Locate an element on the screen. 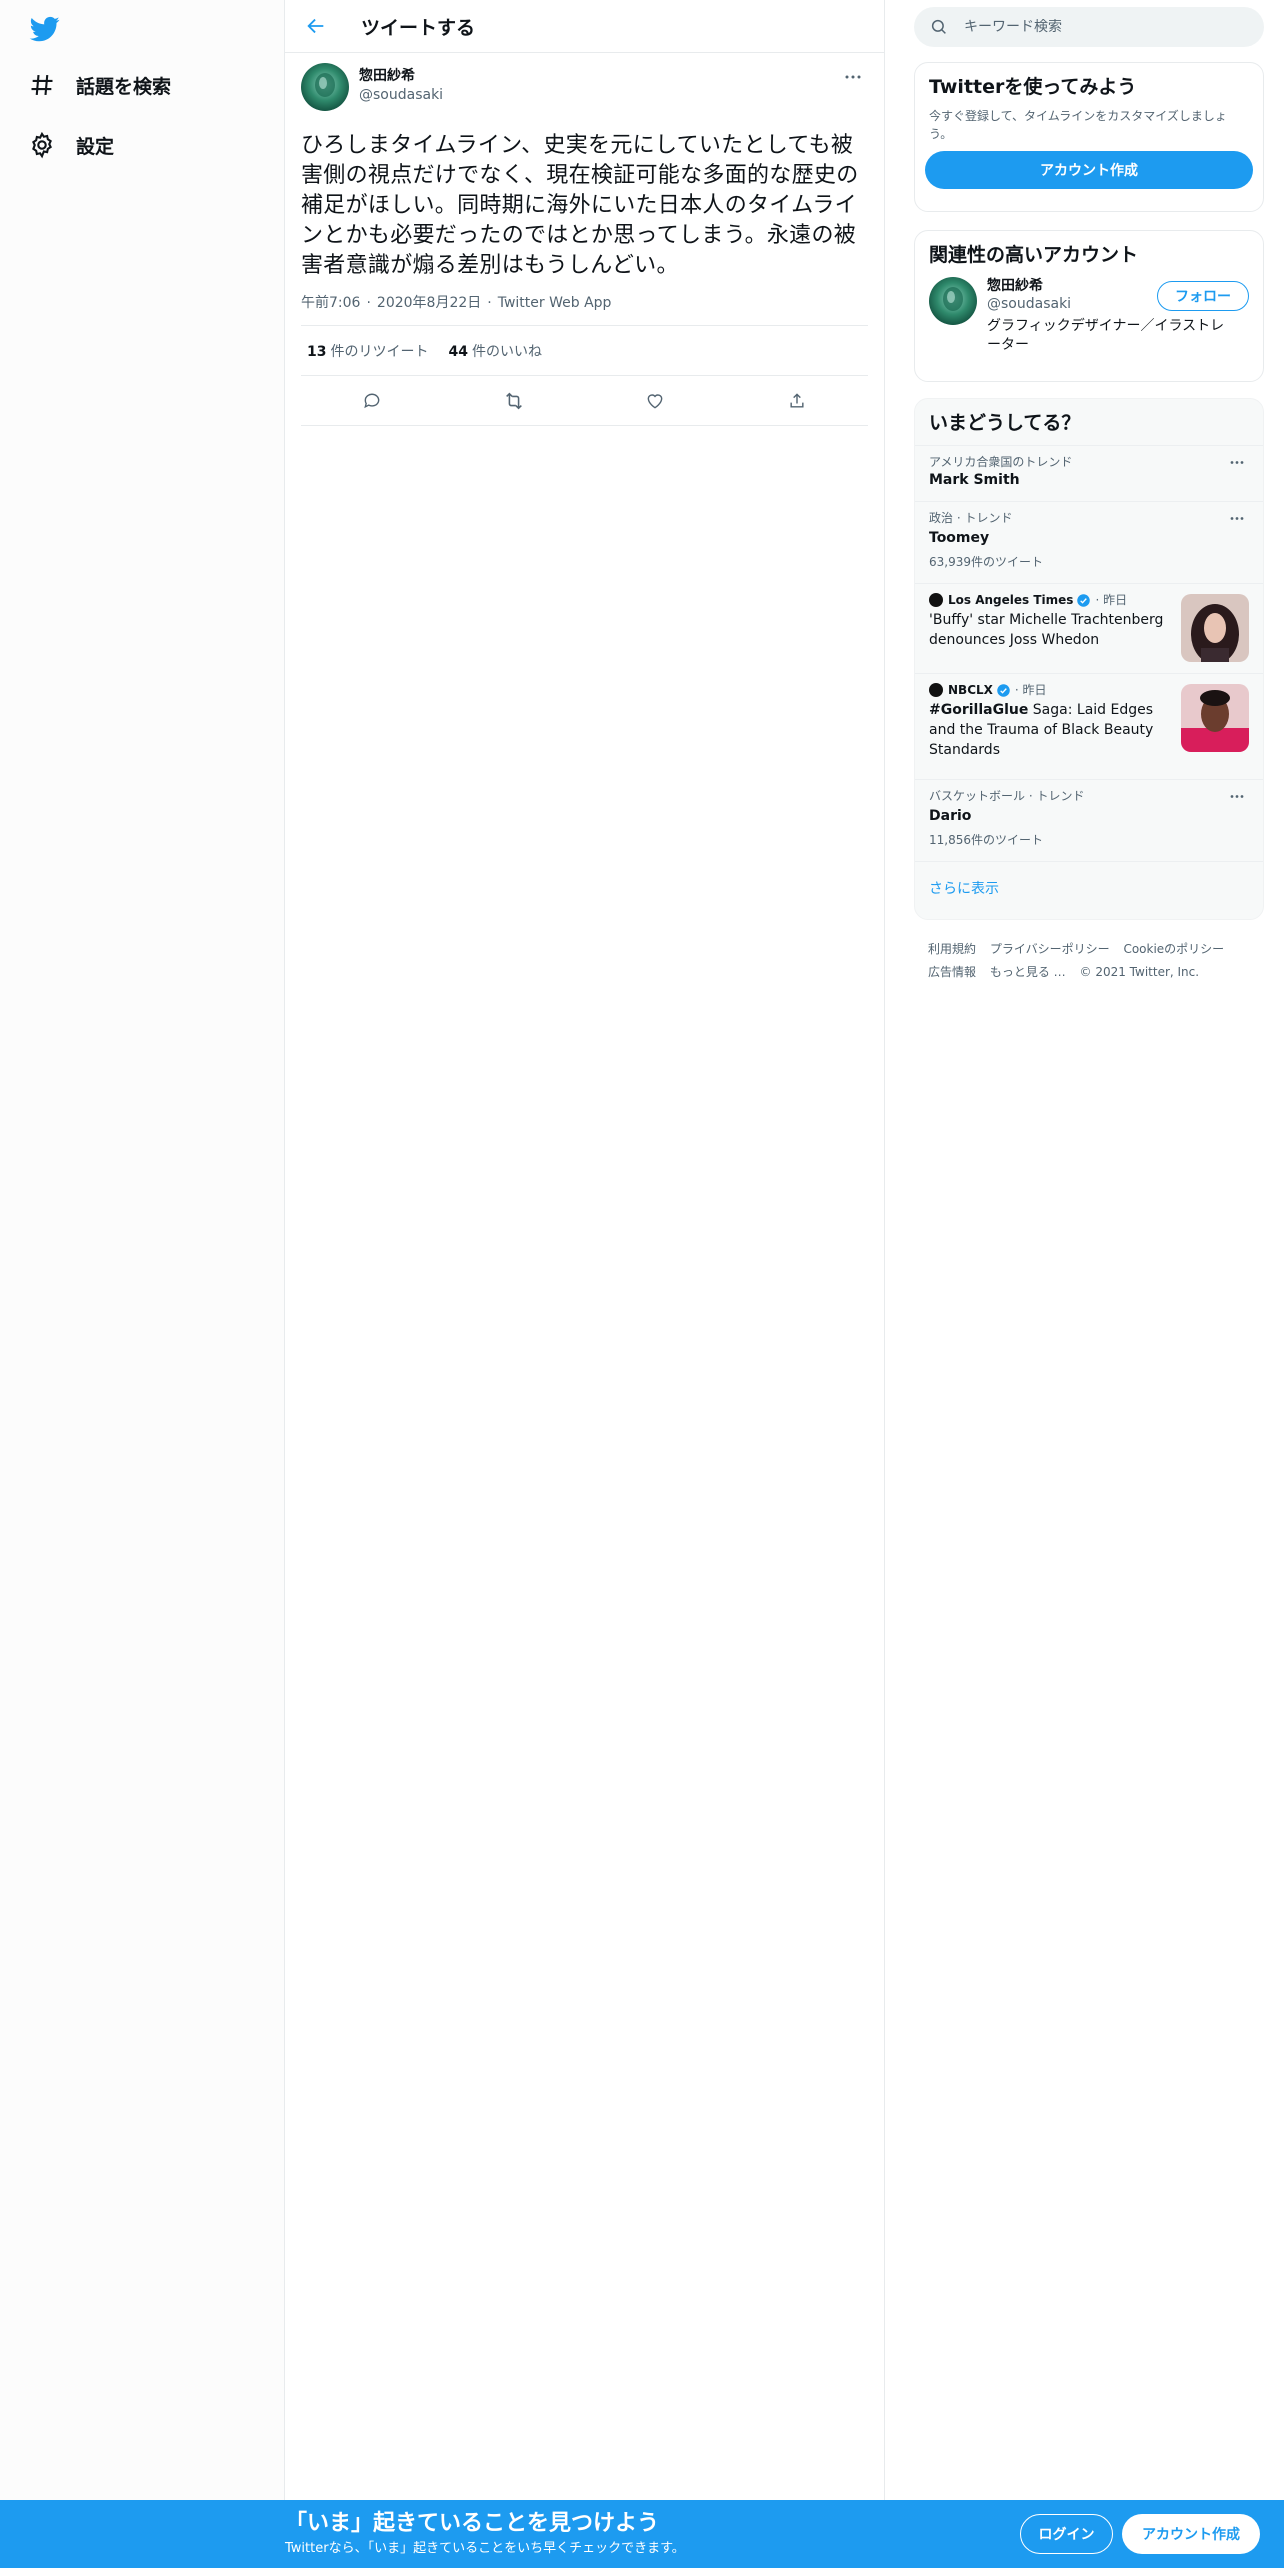  nbclx-logo-icon is located at coordinates (936, 690).